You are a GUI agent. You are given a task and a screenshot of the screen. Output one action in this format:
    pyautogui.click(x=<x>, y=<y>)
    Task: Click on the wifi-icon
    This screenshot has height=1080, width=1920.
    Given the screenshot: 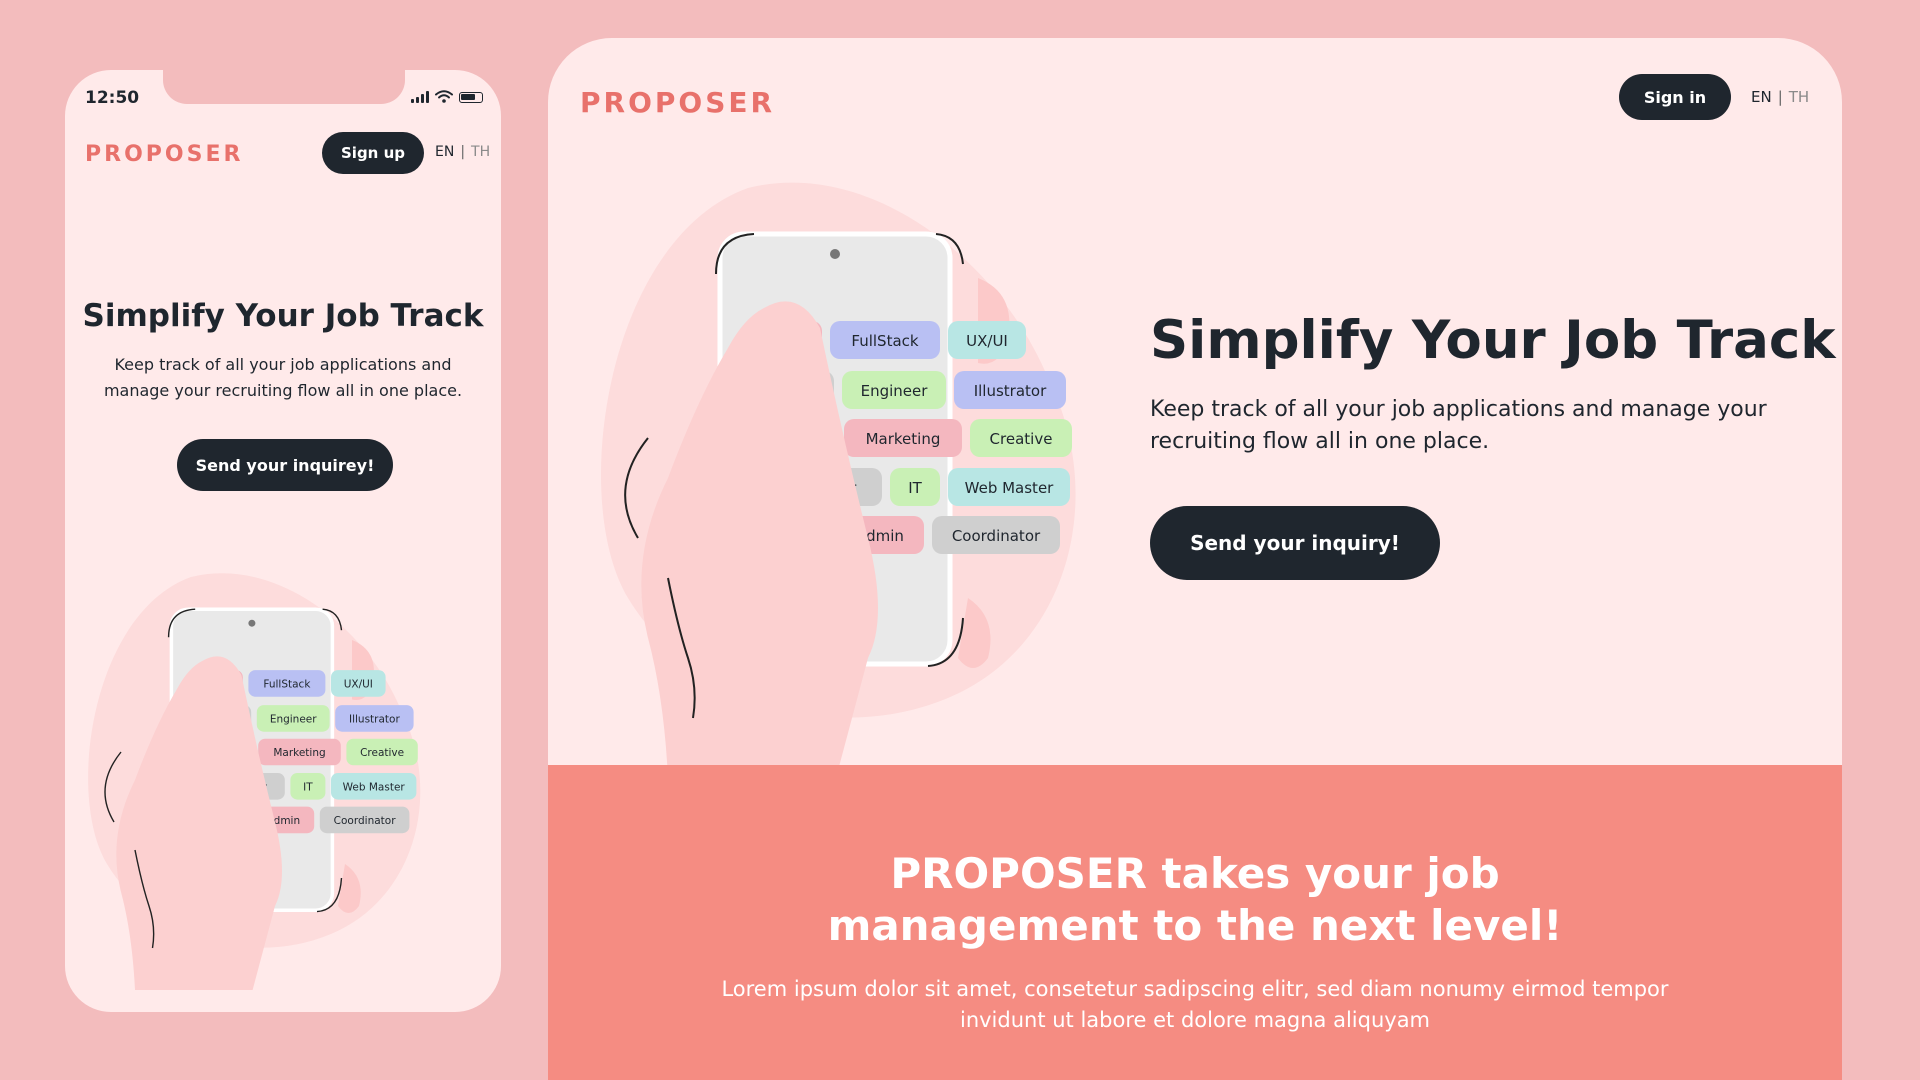 What is the action you would take?
    pyautogui.click(x=444, y=96)
    